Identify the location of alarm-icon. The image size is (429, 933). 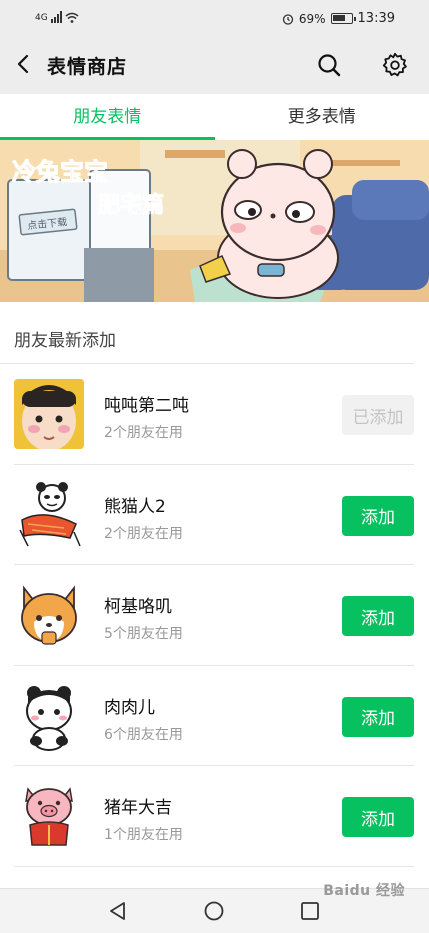
(288, 19).